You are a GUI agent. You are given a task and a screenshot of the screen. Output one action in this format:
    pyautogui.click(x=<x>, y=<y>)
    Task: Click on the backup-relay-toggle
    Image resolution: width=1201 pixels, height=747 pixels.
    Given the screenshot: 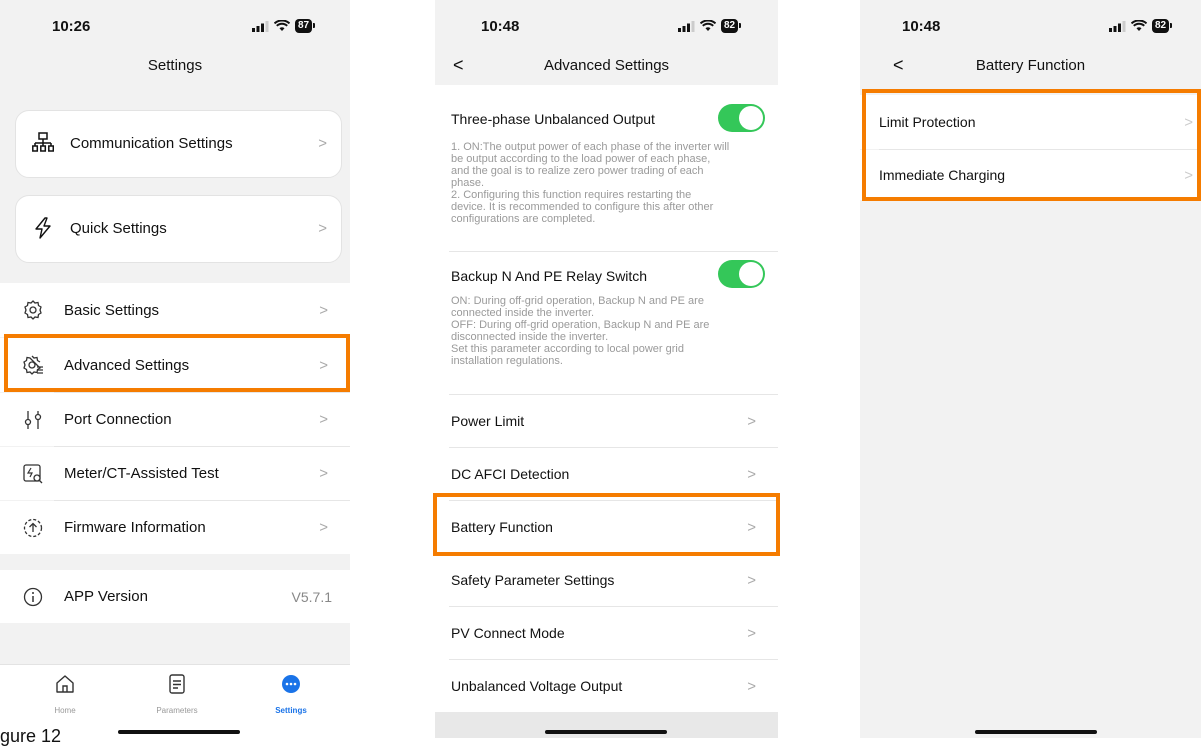 What is the action you would take?
    pyautogui.click(x=741, y=274)
    